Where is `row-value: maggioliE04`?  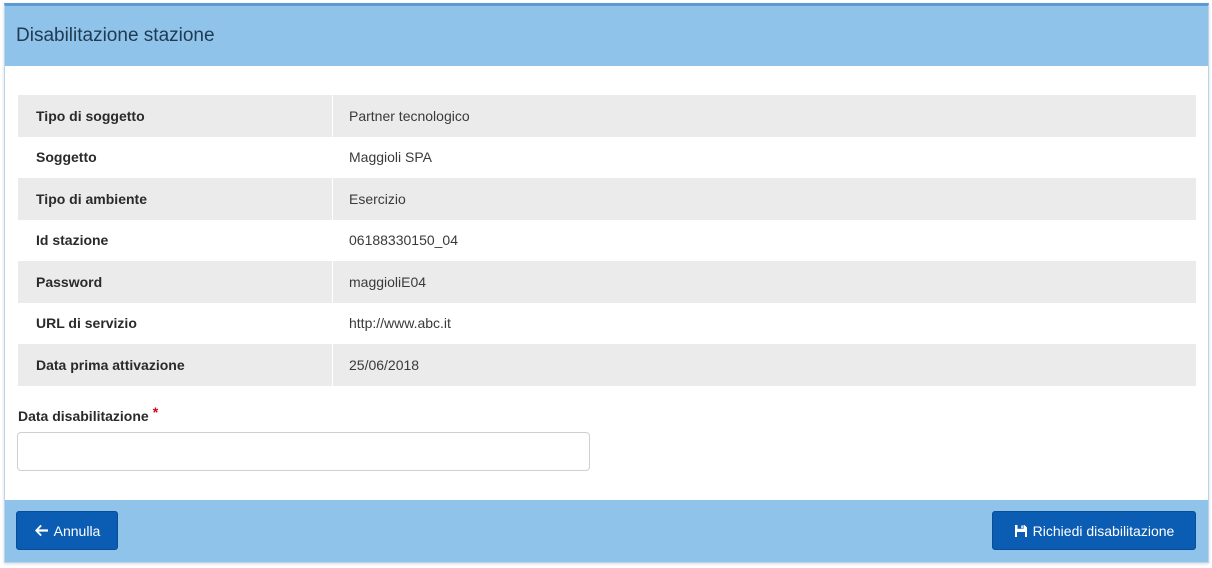 row-value: maggioliE04 is located at coordinates (388, 281).